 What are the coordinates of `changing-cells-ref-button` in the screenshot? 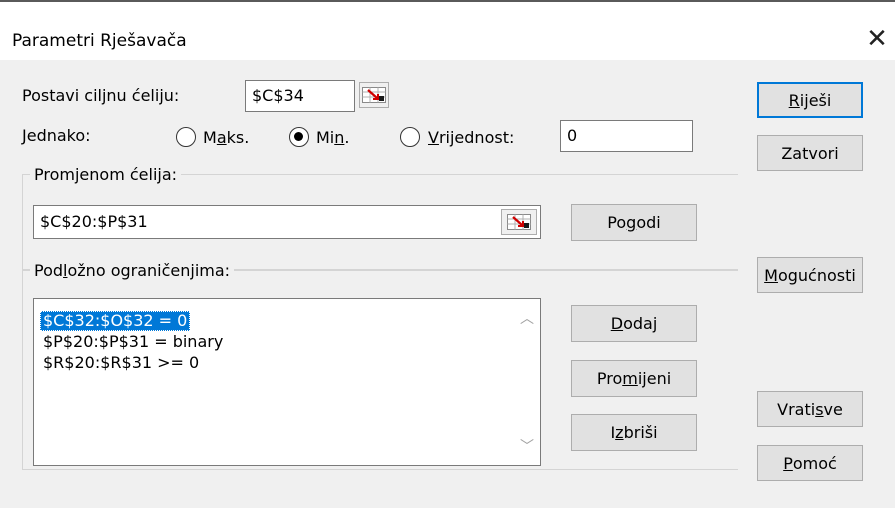 It's located at (519, 222).